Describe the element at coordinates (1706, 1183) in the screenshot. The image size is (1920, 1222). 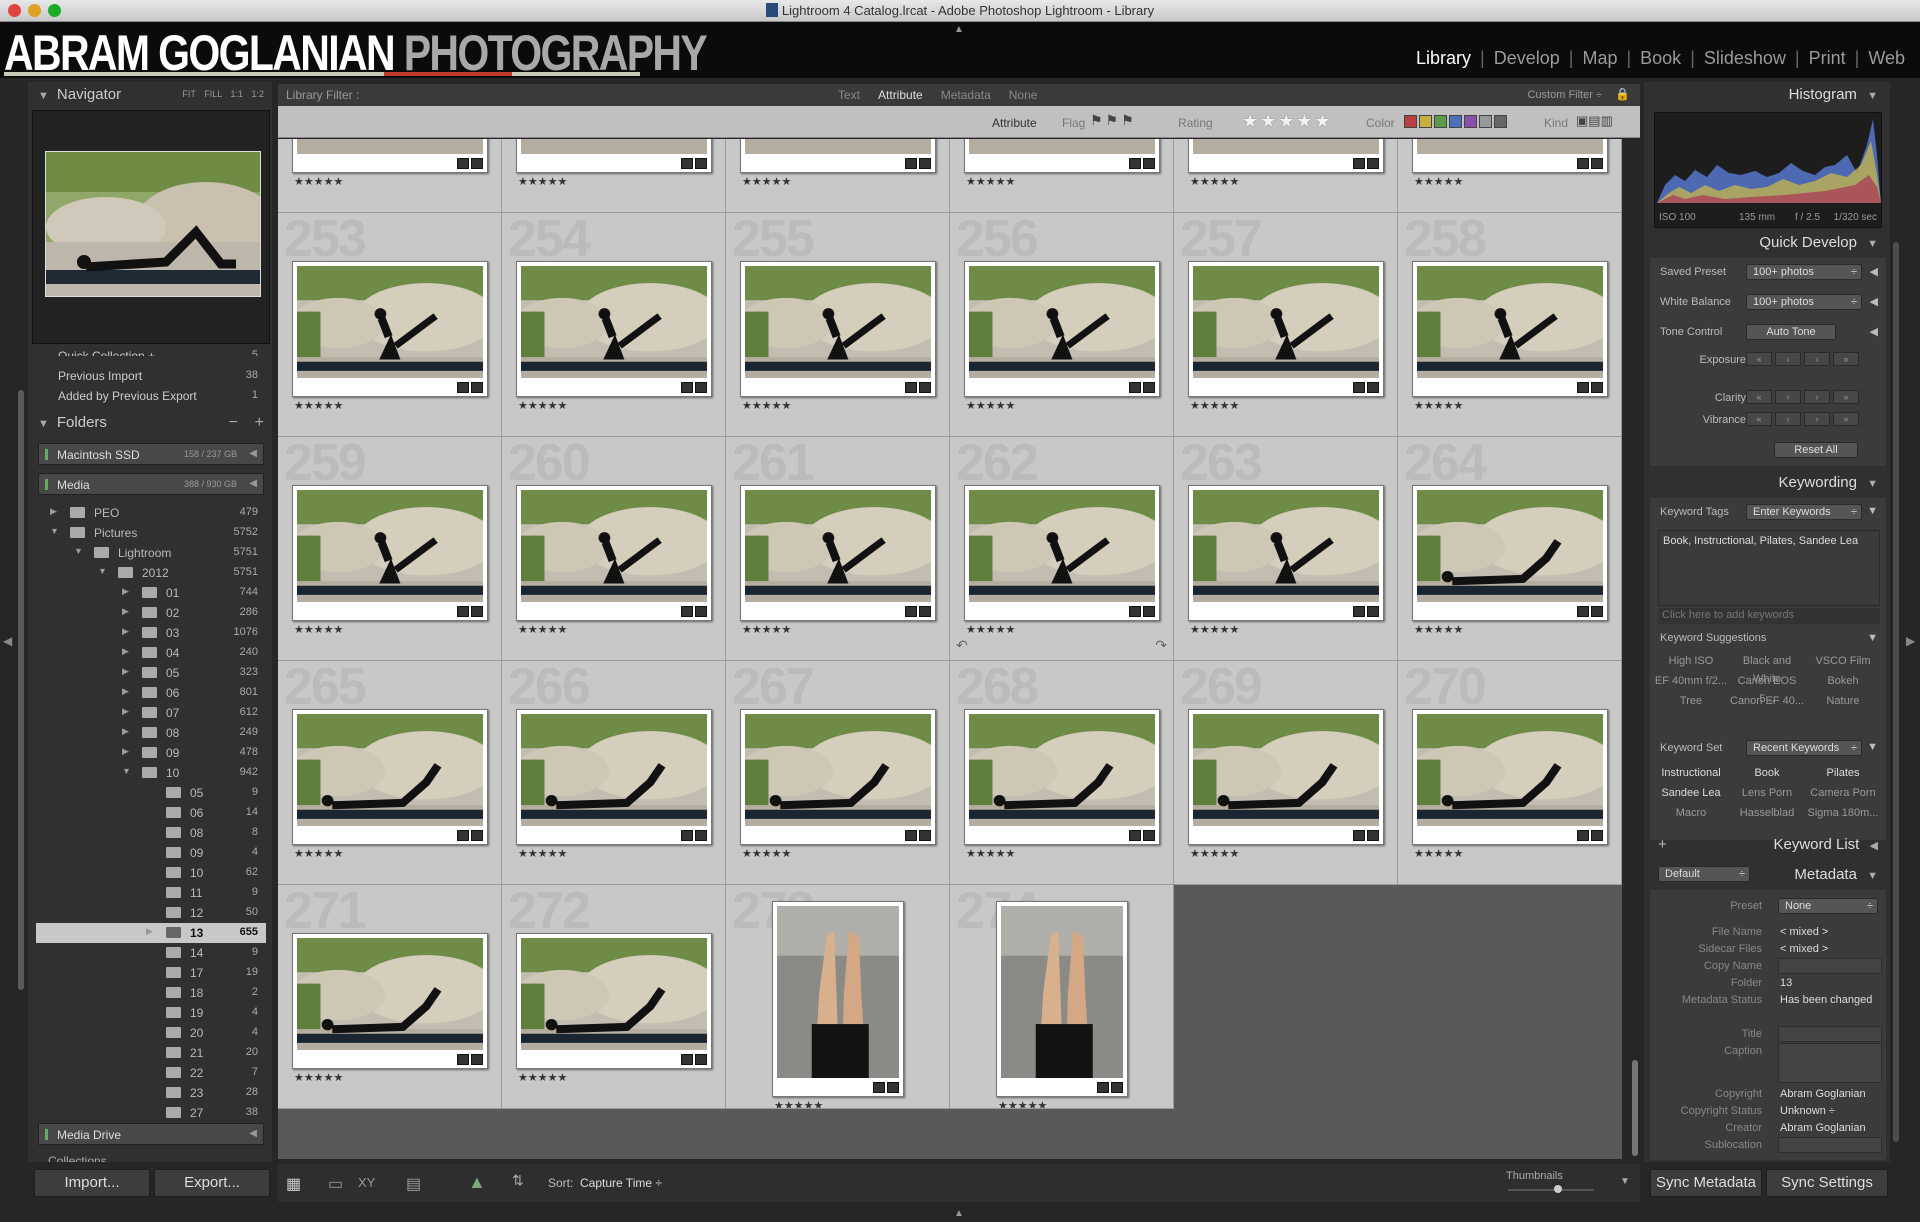
I see `sync-metadata-button: Sync Metadata` at that location.